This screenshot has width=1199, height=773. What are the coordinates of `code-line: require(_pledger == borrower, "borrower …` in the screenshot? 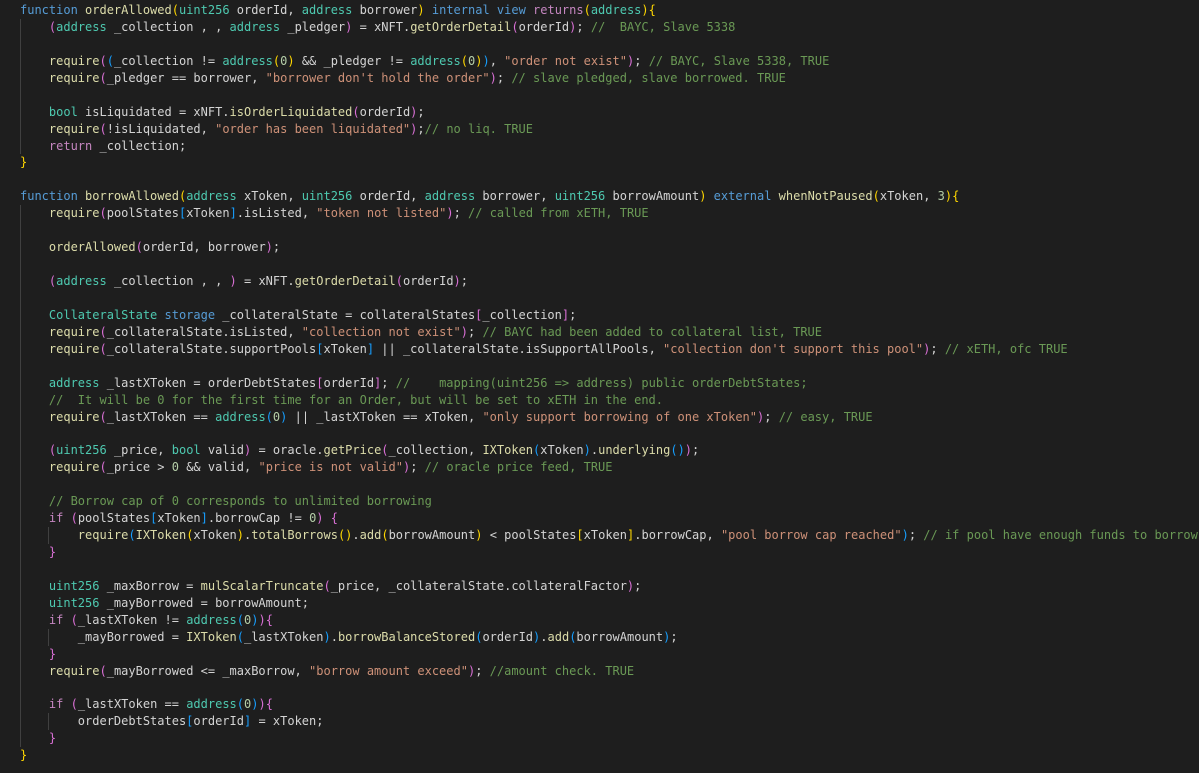 It's located at (599, 78).